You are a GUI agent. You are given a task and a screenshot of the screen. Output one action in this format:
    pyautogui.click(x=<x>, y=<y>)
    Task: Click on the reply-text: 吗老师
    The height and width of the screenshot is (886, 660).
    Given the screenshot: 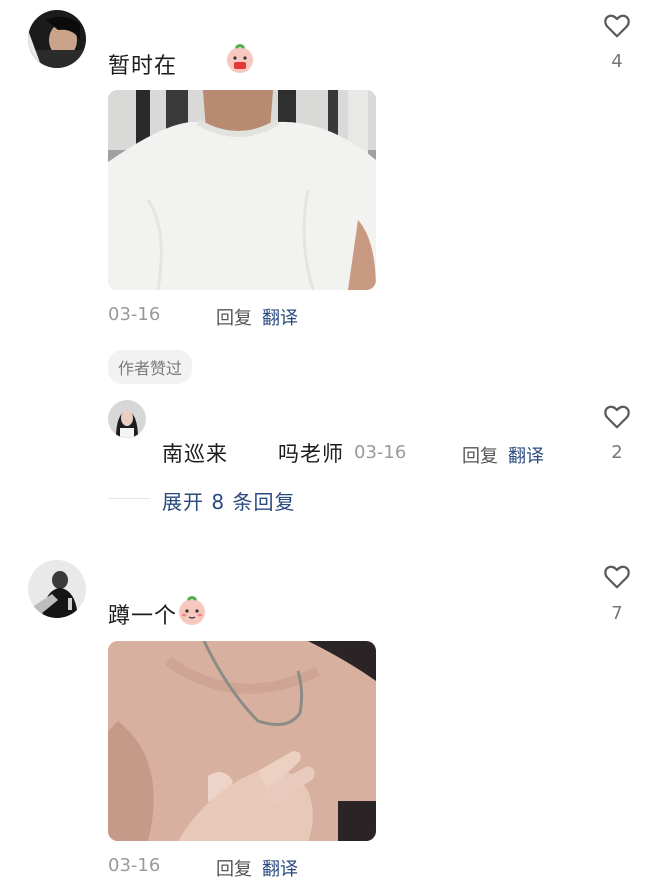 What is the action you would take?
    pyautogui.click(x=311, y=454)
    